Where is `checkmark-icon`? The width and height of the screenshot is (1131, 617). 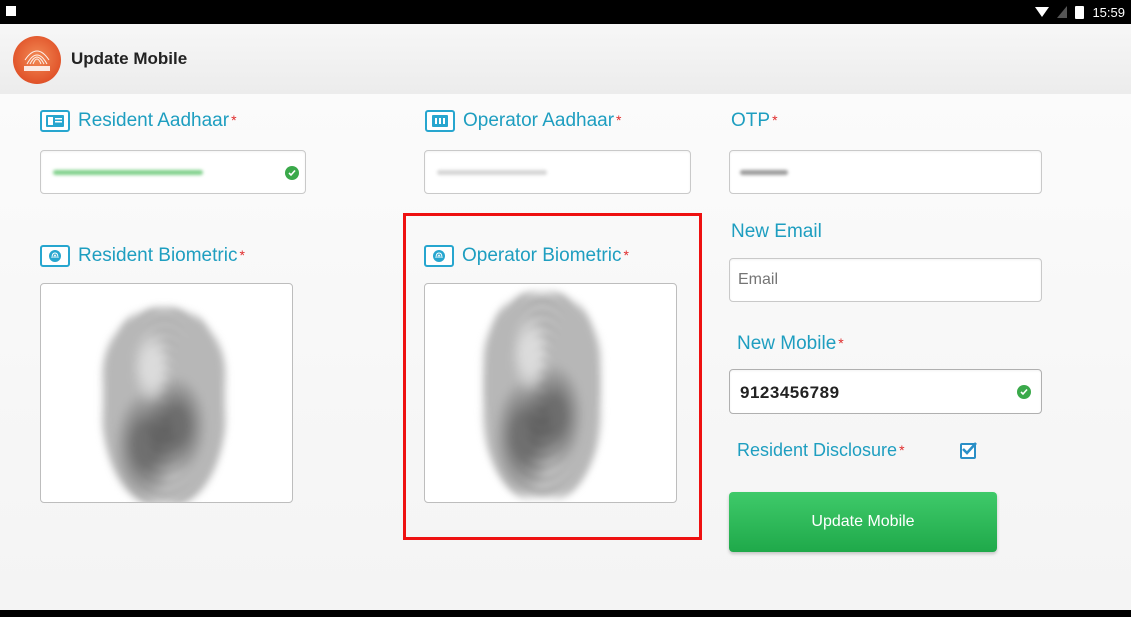 checkmark-icon is located at coordinates (969, 448).